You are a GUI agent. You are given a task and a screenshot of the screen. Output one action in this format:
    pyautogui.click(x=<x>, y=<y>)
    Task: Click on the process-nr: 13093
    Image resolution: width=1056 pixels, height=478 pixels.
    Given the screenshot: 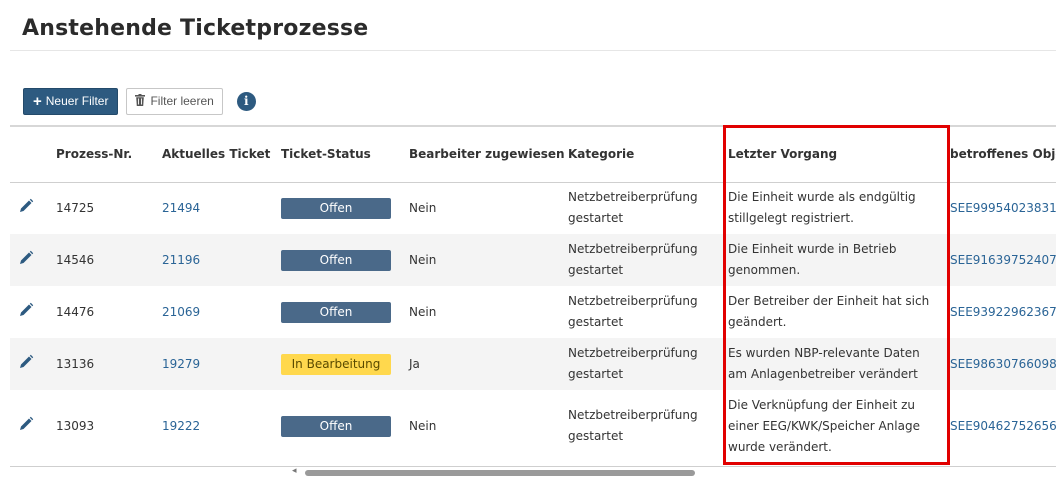 What is the action you would take?
    pyautogui.click(x=103, y=426)
    